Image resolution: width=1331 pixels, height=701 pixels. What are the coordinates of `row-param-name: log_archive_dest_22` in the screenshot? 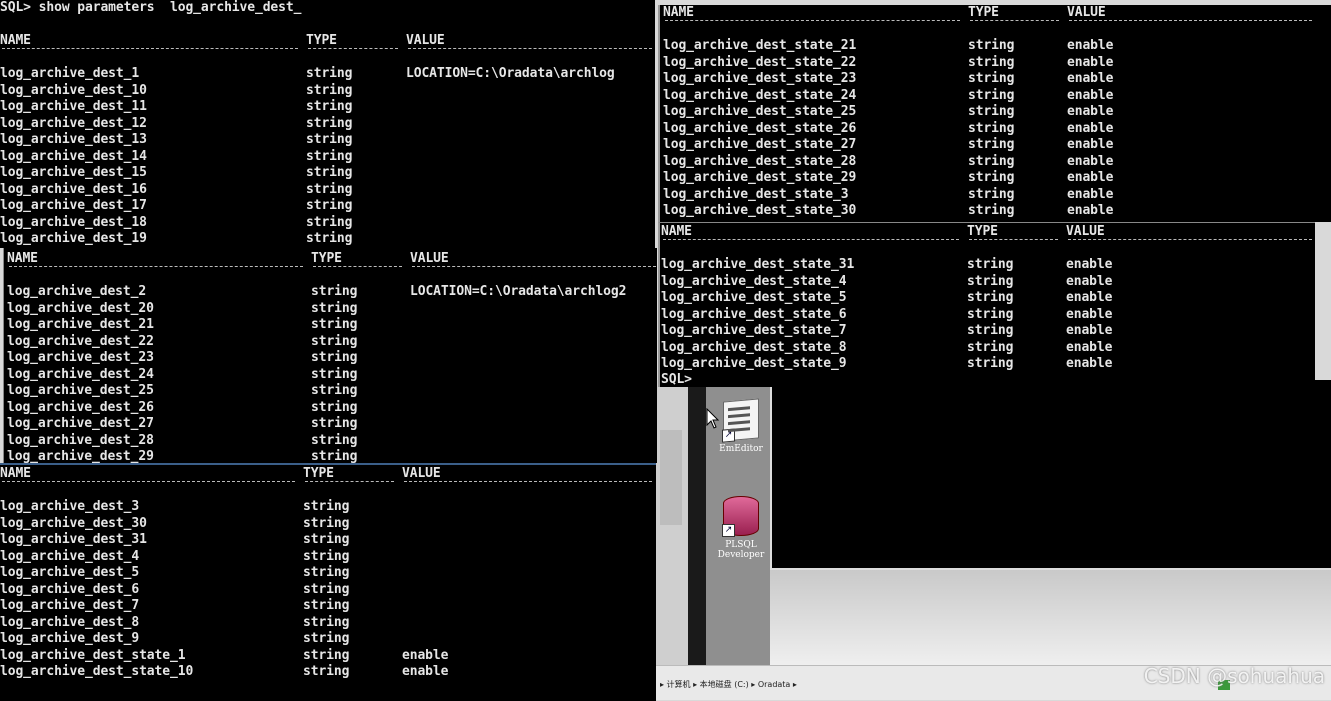 It's located at (80, 341).